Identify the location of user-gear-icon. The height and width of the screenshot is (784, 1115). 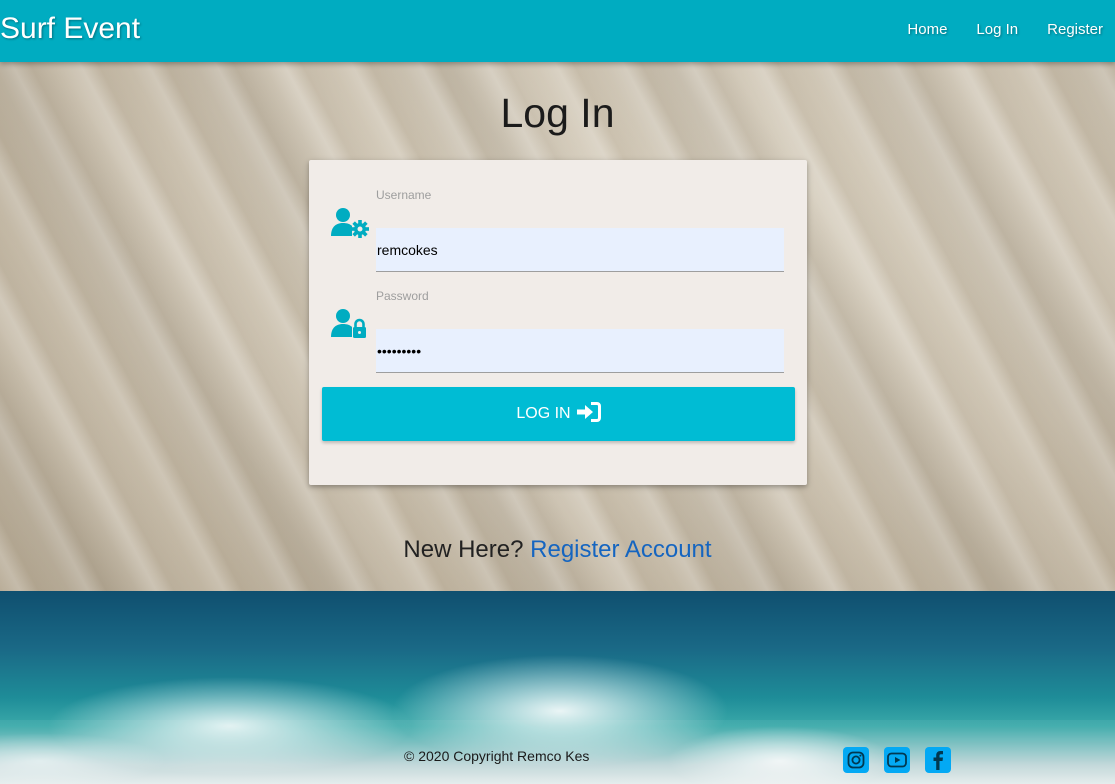
(351, 222).